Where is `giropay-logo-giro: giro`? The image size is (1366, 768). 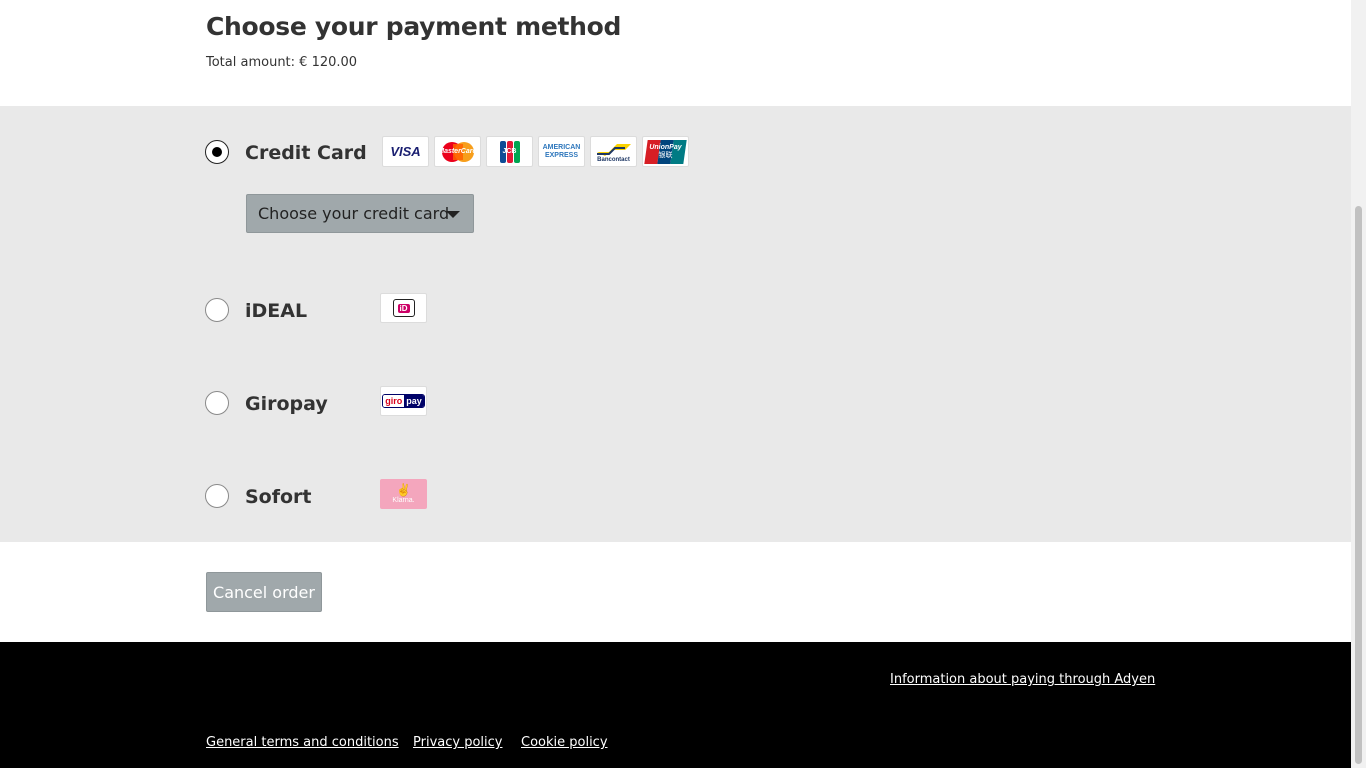 giropay-logo-giro: giro is located at coordinates (394, 401).